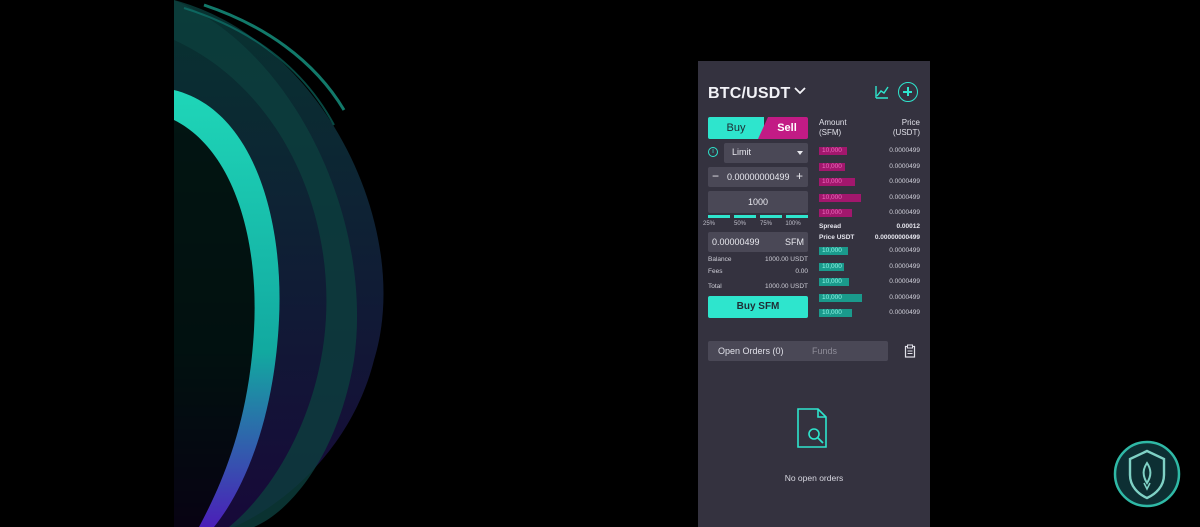 The height and width of the screenshot is (527, 1200). I want to click on plus-icon: +, so click(799, 176).